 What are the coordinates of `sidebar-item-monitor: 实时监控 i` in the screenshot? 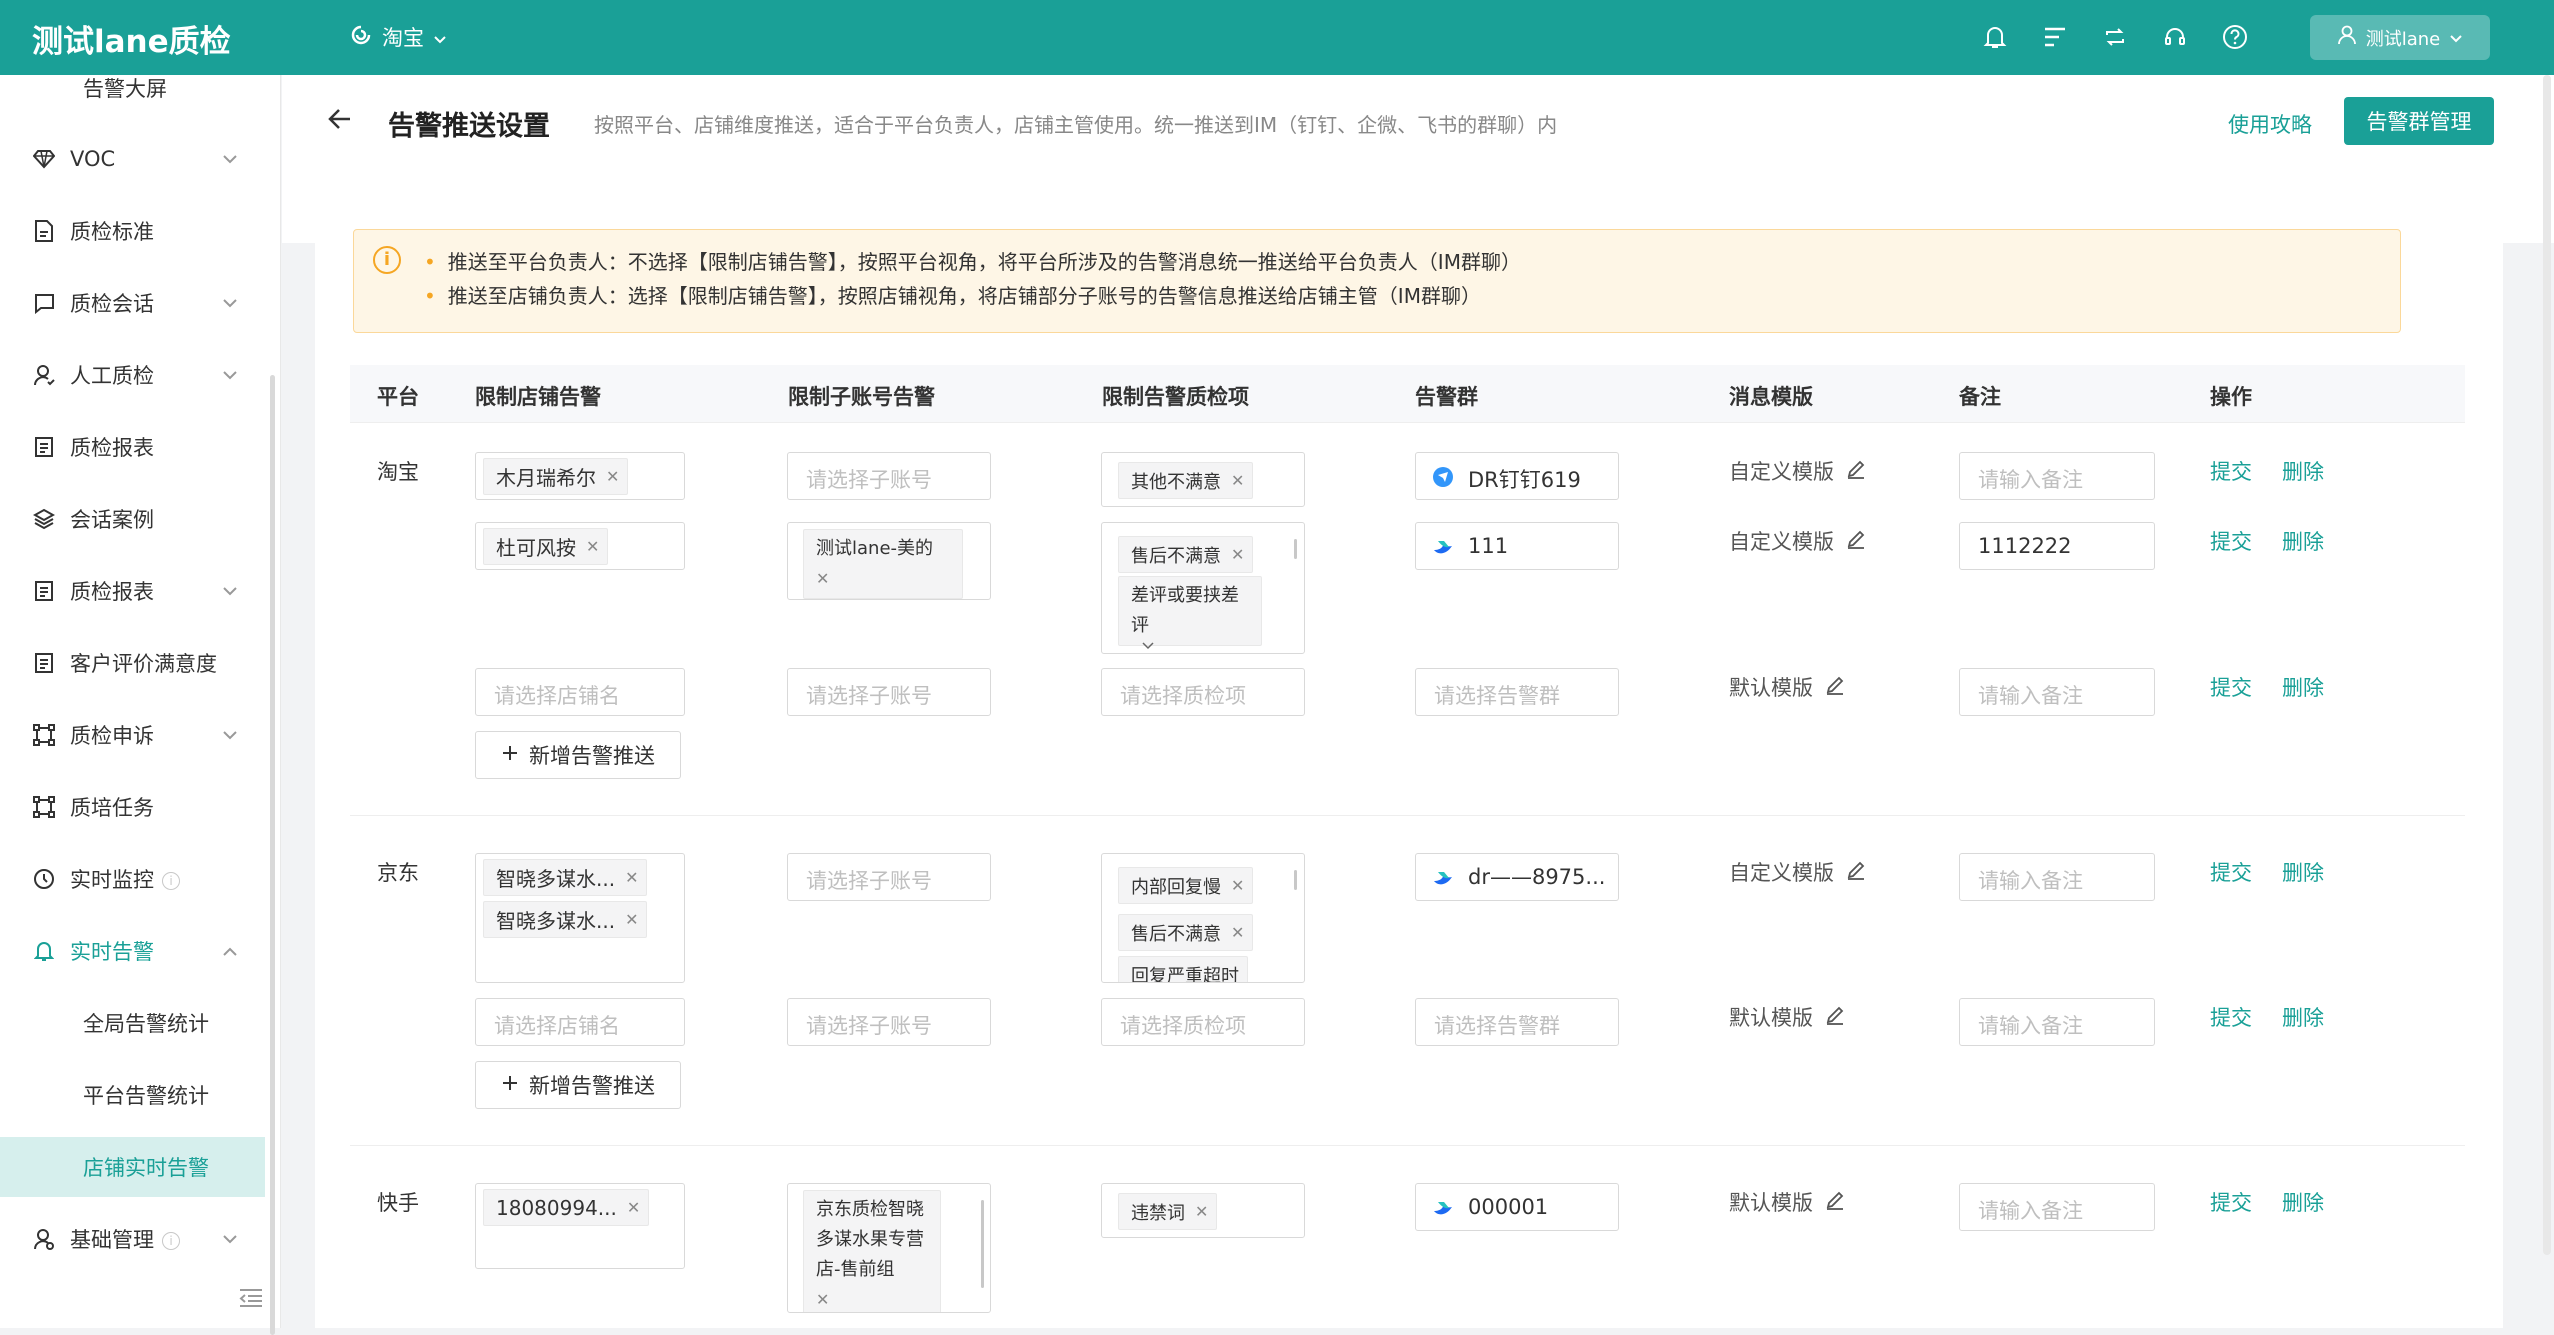 It's located at (132, 879).